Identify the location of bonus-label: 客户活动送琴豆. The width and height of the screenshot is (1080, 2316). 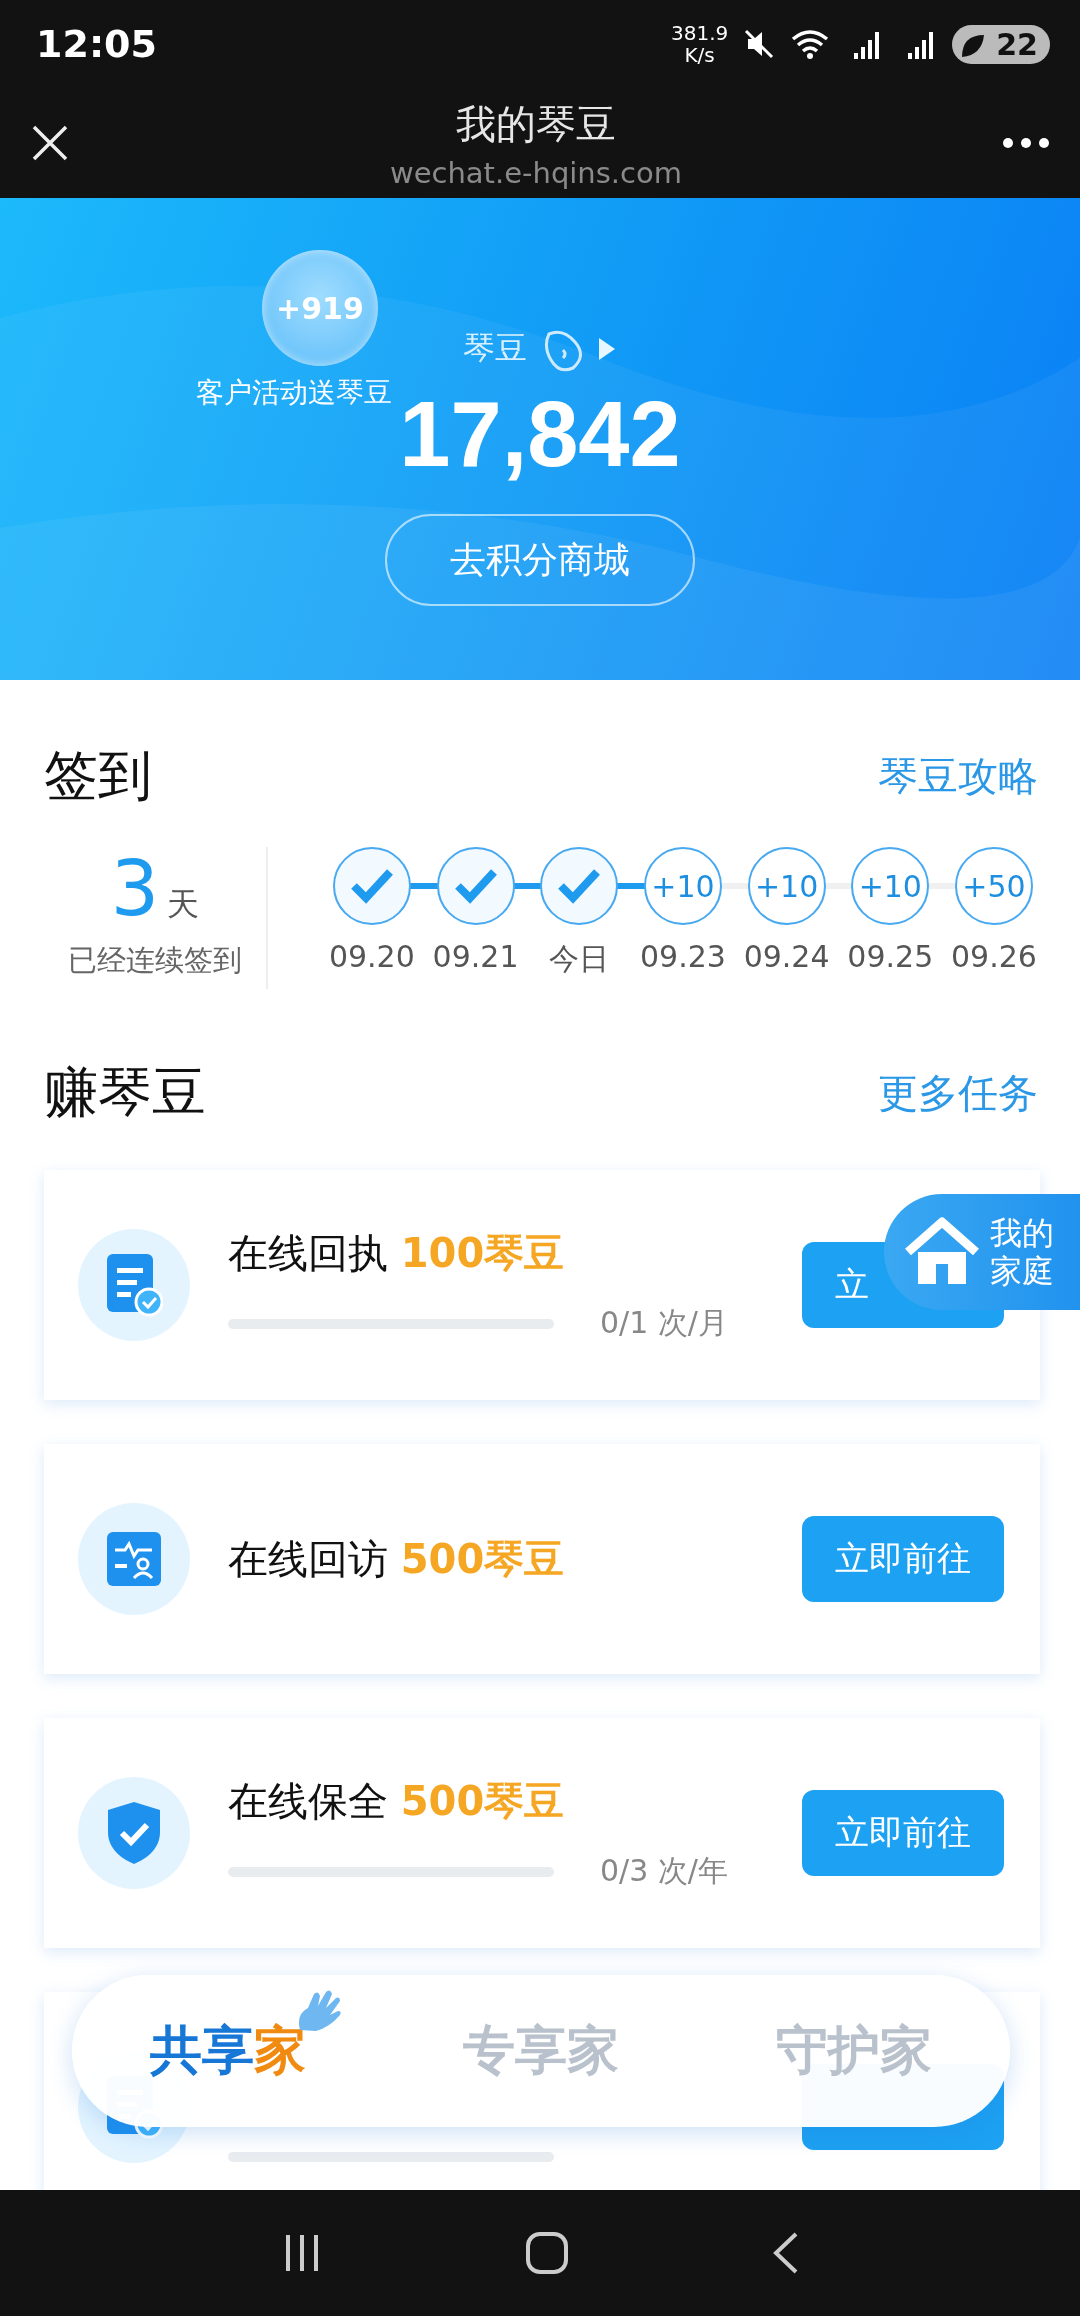
(294, 393).